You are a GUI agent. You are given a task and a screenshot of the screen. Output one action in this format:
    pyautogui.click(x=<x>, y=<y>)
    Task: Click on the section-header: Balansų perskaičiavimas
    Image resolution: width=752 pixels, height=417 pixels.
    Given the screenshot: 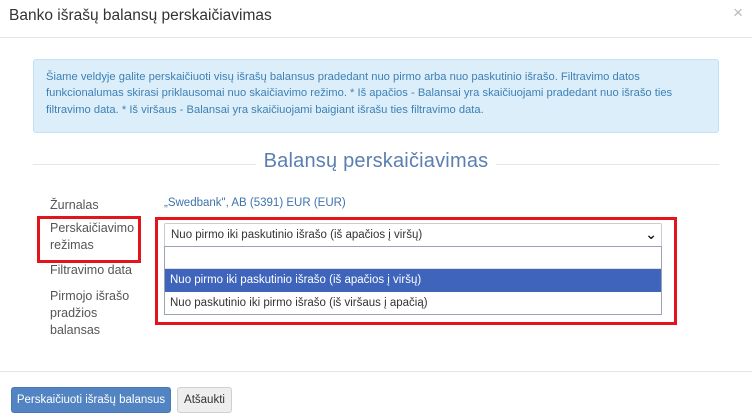 What is the action you would take?
    pyautogui.click(x=376, y=165)
    